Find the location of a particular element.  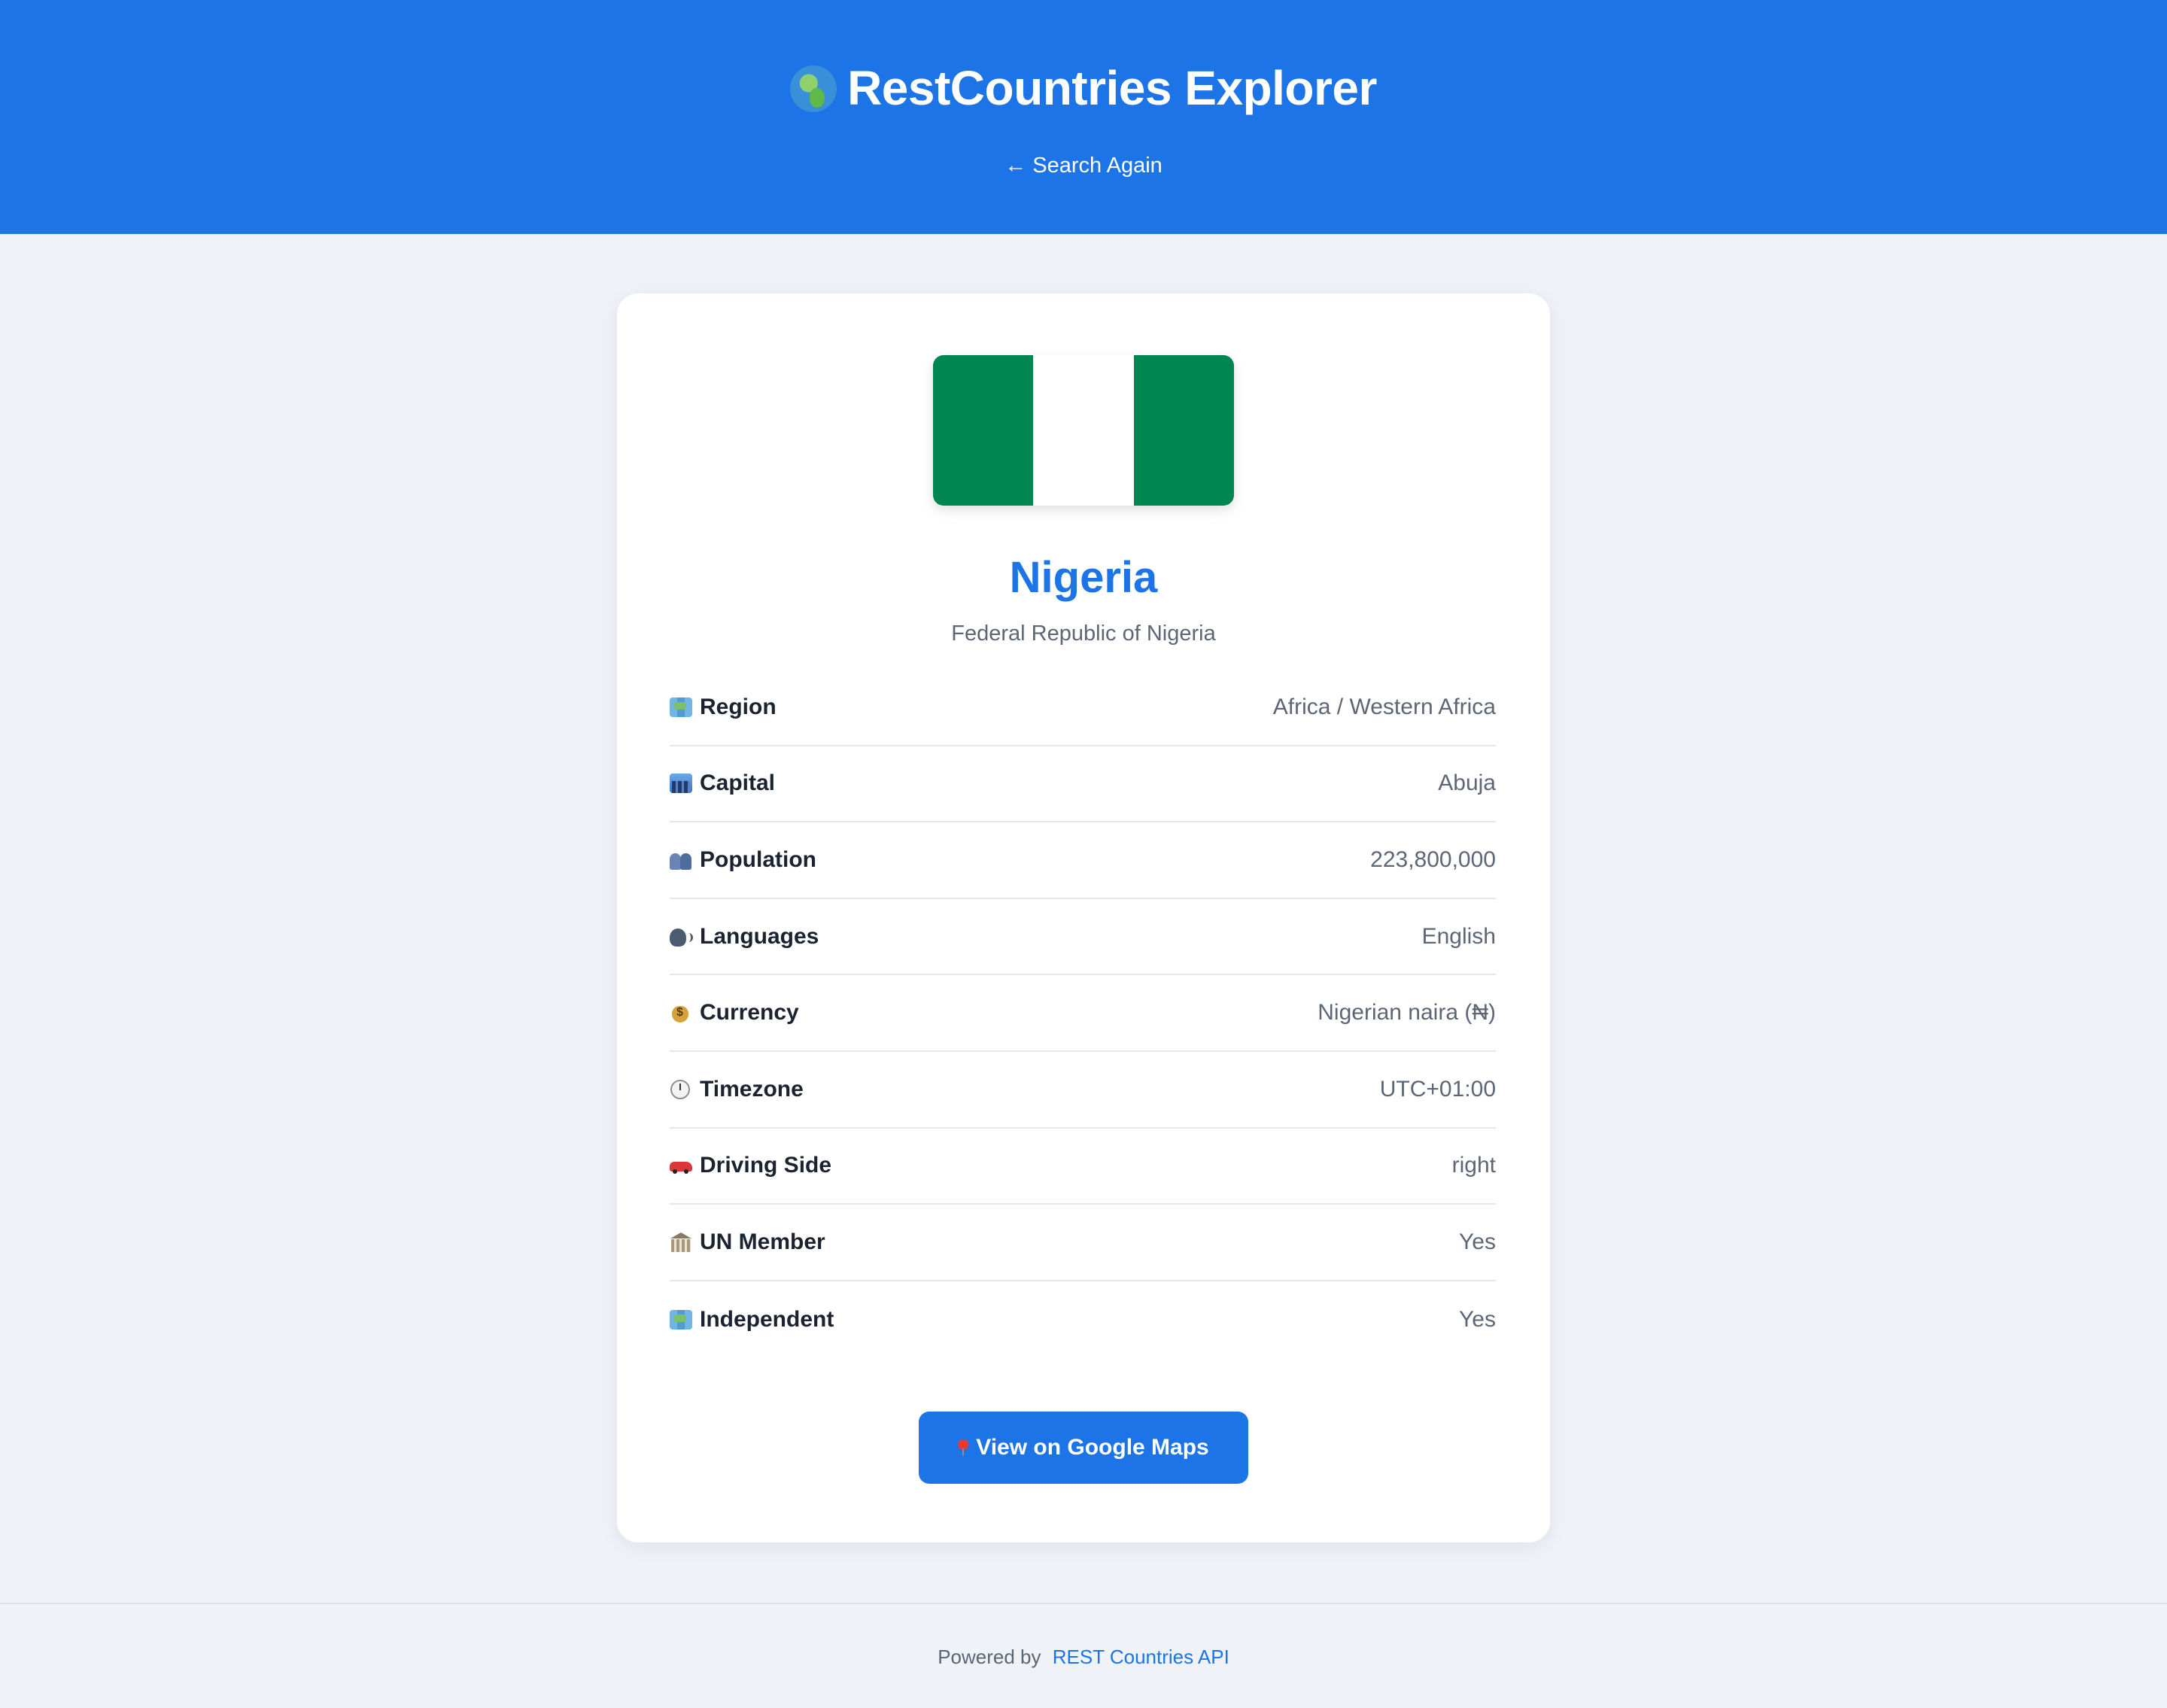

globe-icon is located at coordinates (814, 88).